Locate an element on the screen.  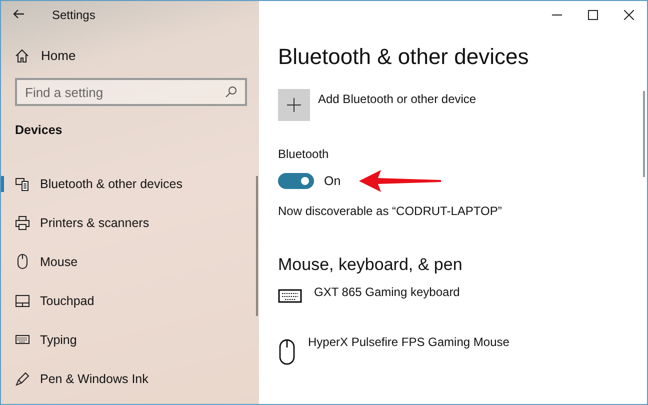
nav-item: Typing is located at coordinates (130, 339).